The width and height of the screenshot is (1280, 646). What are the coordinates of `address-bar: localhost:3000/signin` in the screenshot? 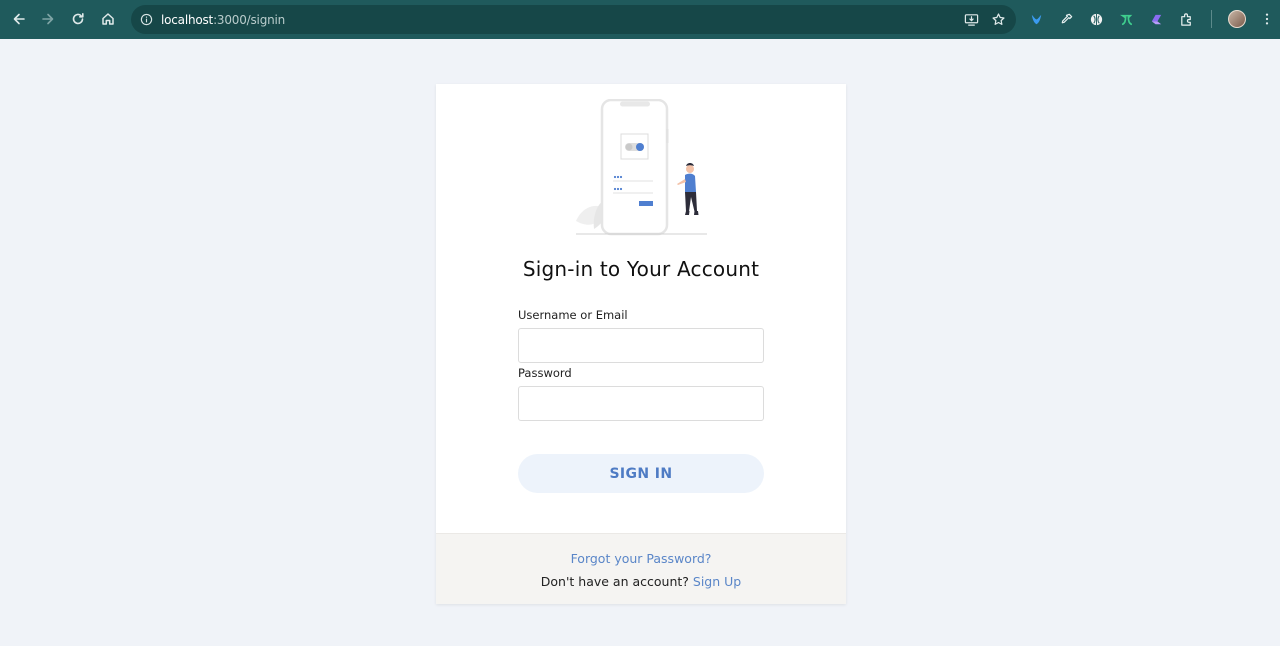 It's located at (573, 19).